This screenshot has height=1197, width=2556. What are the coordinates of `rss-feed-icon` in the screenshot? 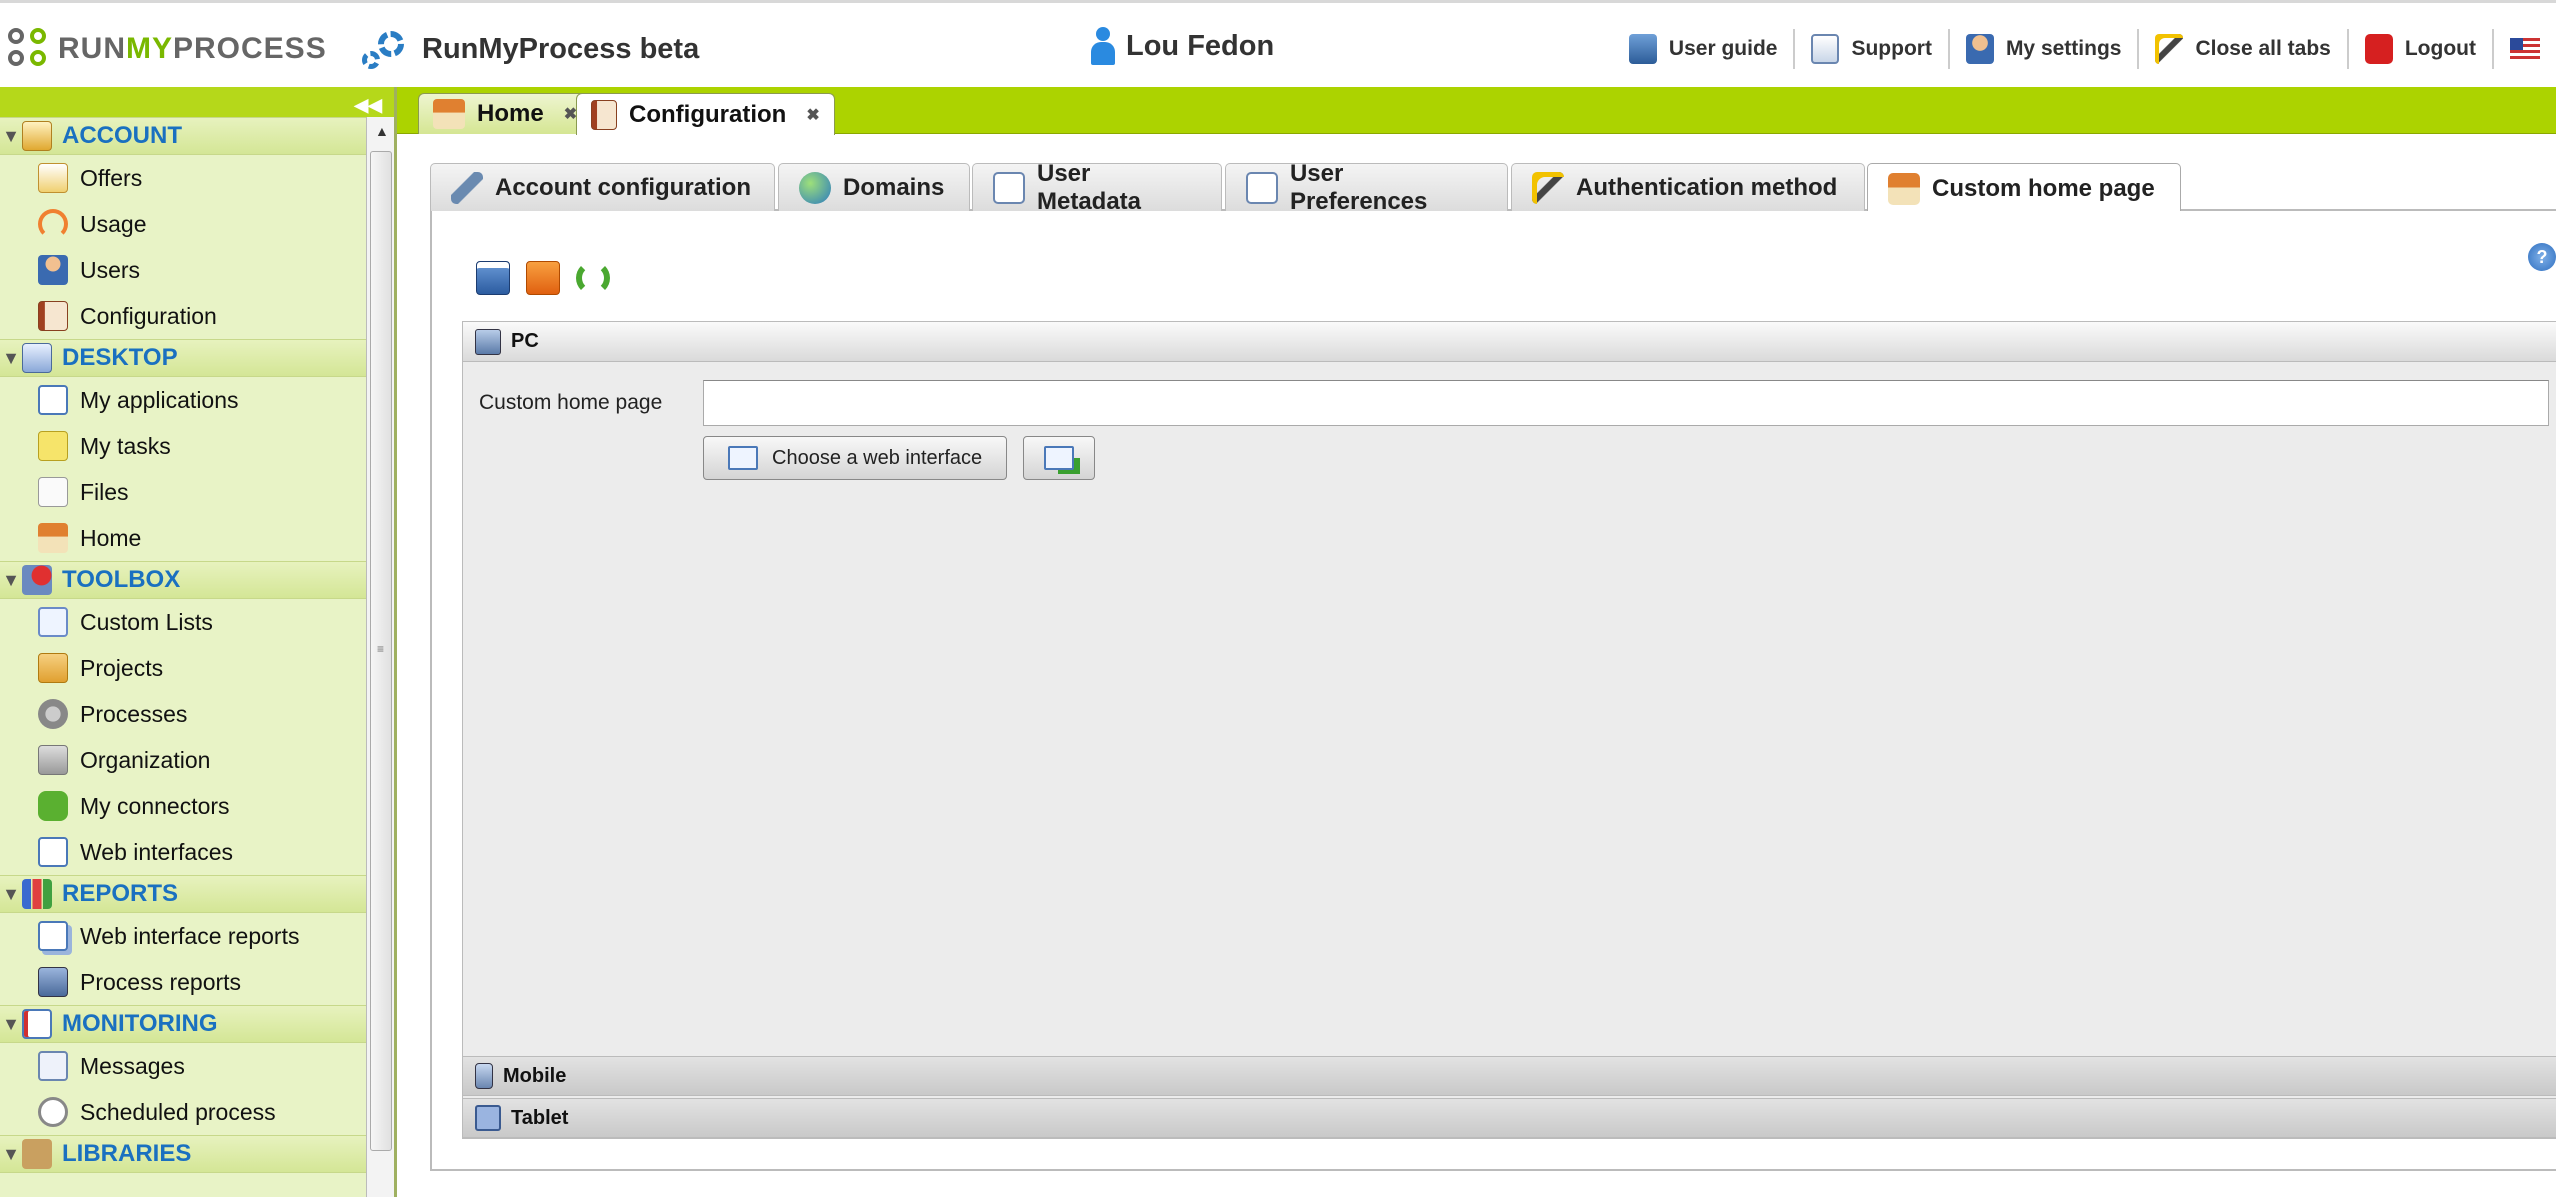 It's located at (543, 278).